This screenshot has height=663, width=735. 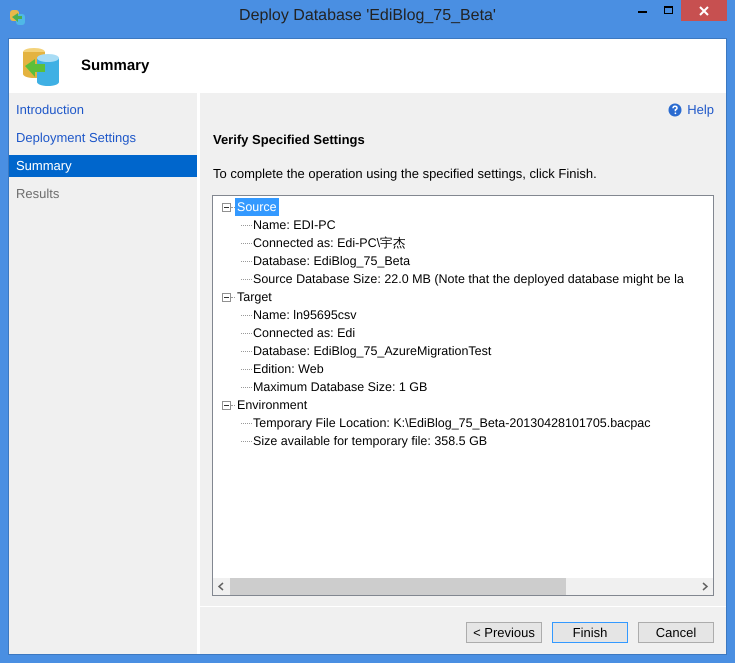 I want to click on help-link: Help, so click(x=700, y=110).